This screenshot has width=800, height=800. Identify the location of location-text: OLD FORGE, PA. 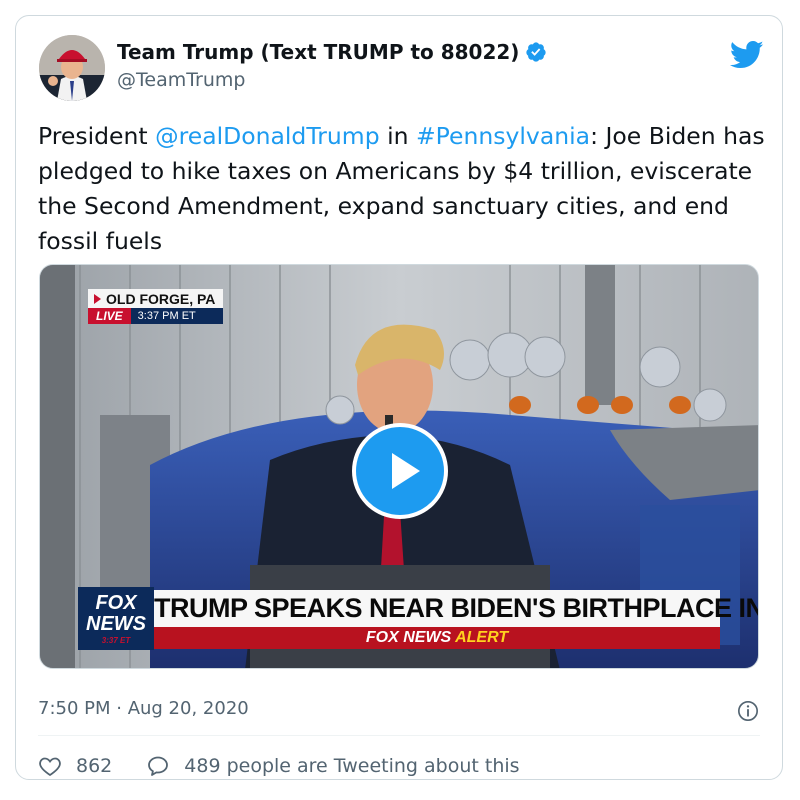
(161, 299).